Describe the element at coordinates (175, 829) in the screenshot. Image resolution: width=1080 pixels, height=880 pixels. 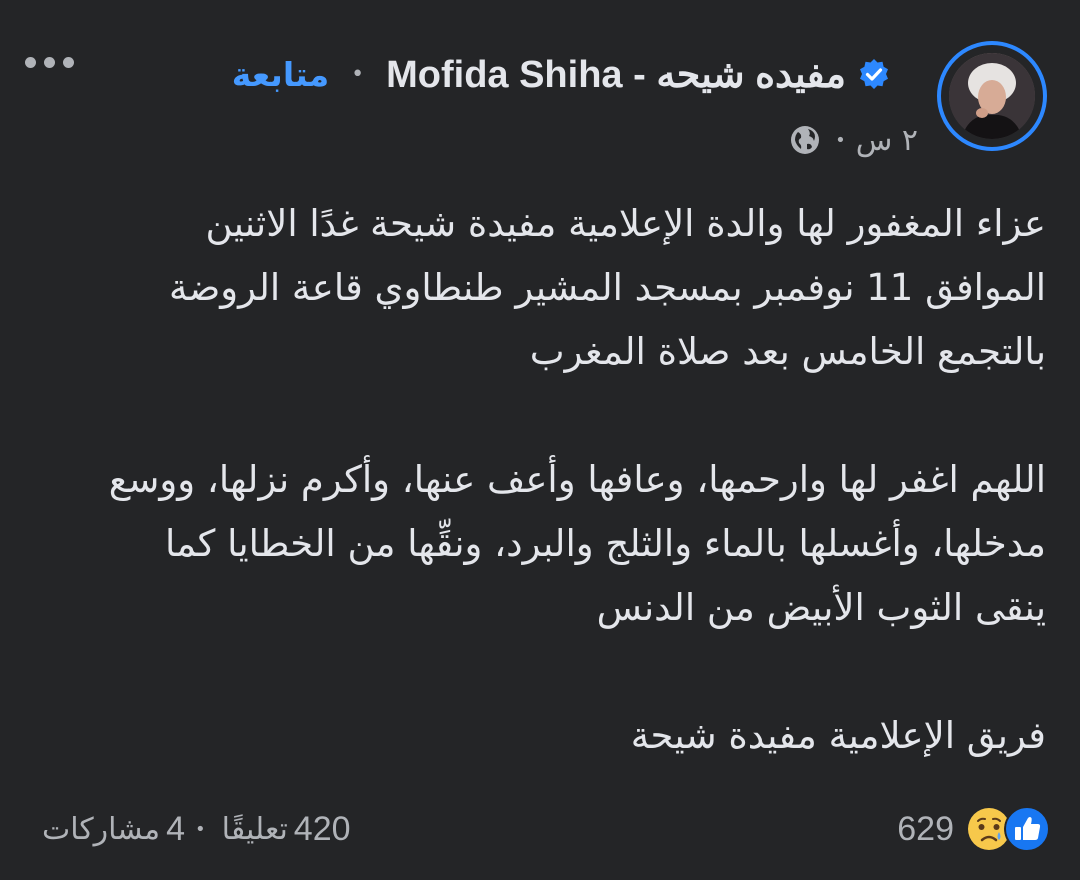
I see `shares-count: 4` at that location.